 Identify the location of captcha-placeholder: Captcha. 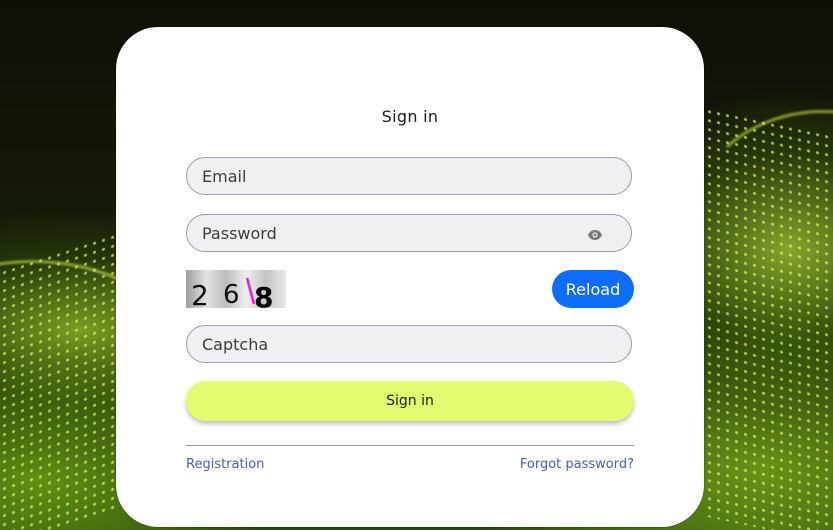
(235, 344).